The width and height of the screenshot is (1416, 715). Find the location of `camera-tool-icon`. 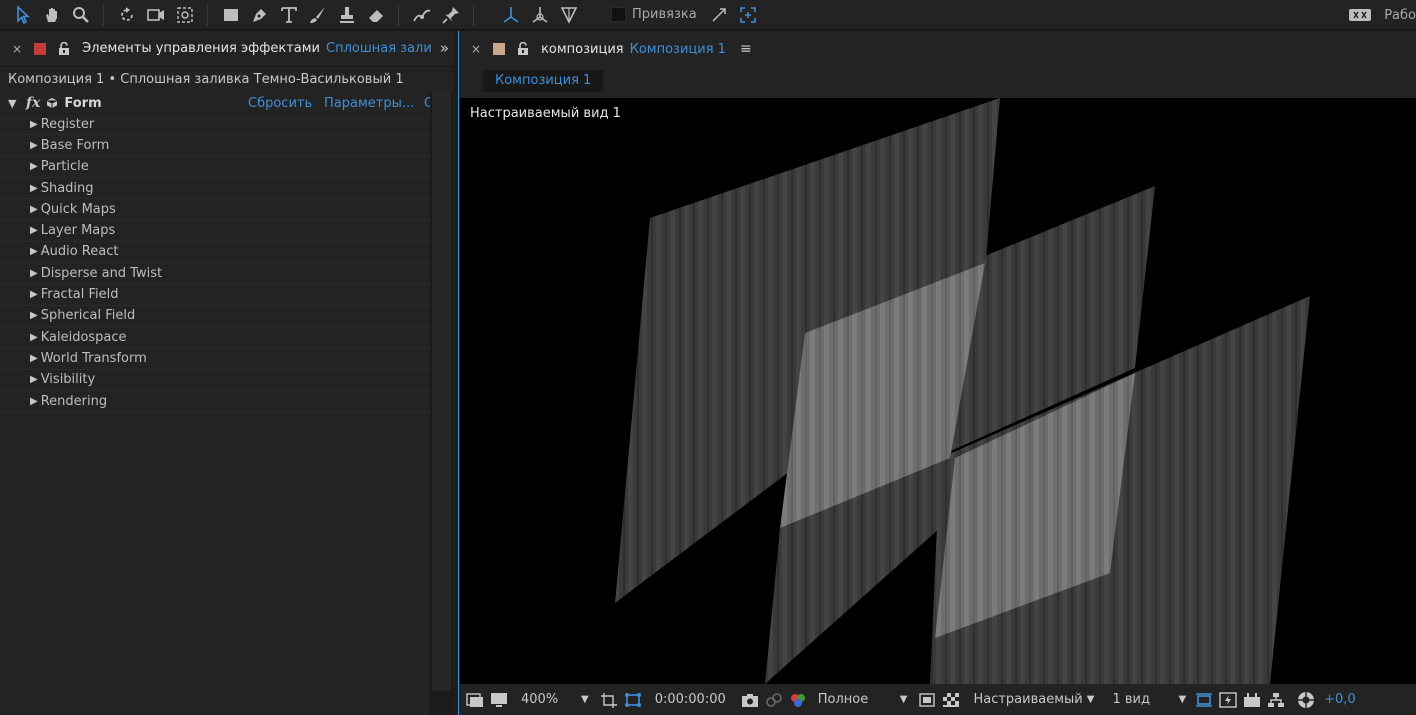

camera-tool-icon is located at coordinates (155, 15).